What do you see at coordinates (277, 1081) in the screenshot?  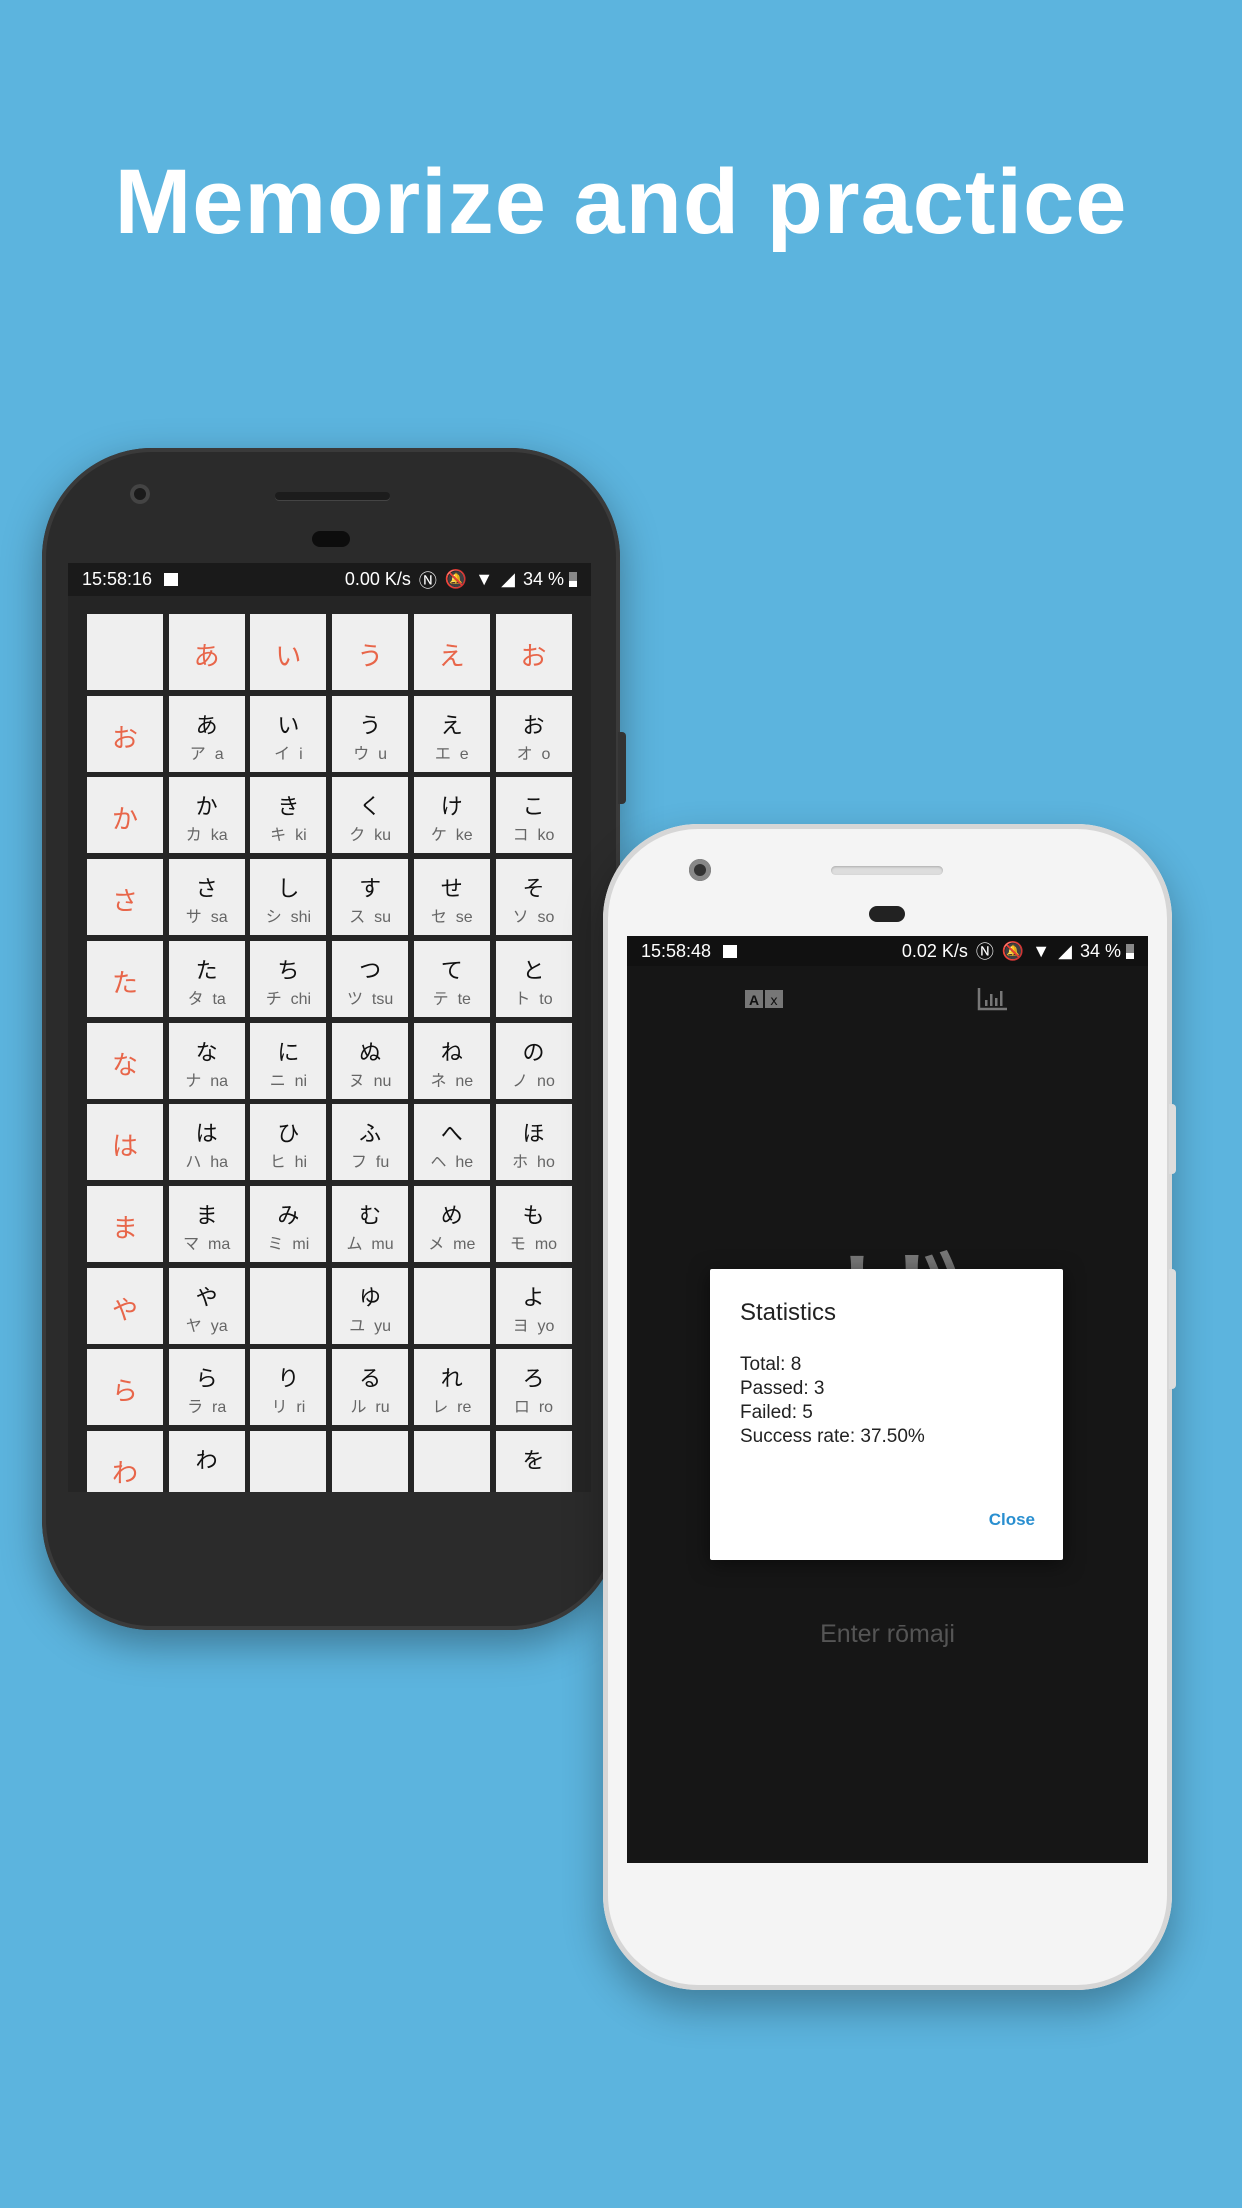 I see `katakana: ニ` at bounding box center [277, 1081].